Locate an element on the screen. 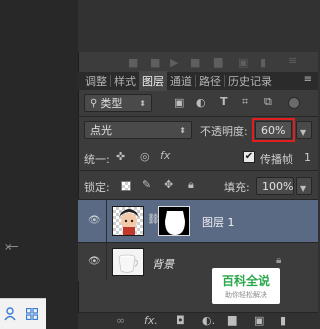  opacity-dropdown: ▼ is located at coordinates (304, 130).